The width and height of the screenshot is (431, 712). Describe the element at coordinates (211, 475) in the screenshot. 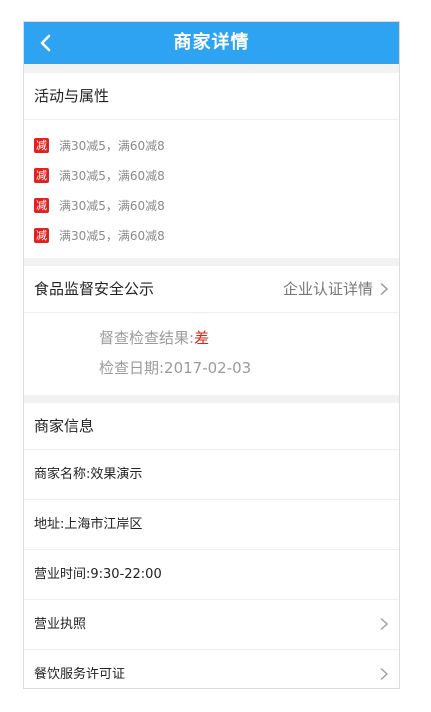

I see `merchant-name: 商家名称:效果演示` at that location.